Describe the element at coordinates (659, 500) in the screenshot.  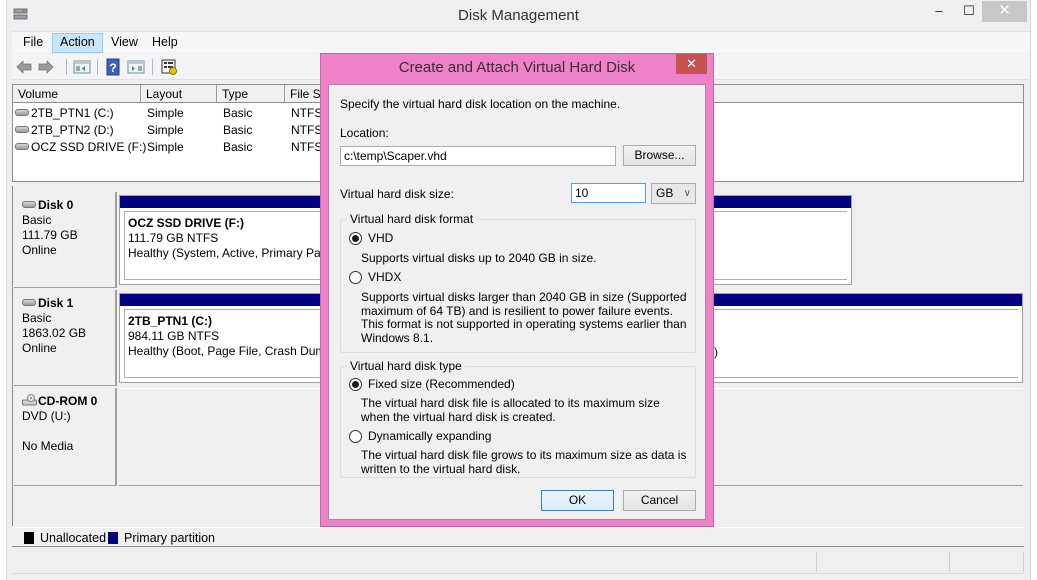
I see `cancel-button: Cancel` at that location.